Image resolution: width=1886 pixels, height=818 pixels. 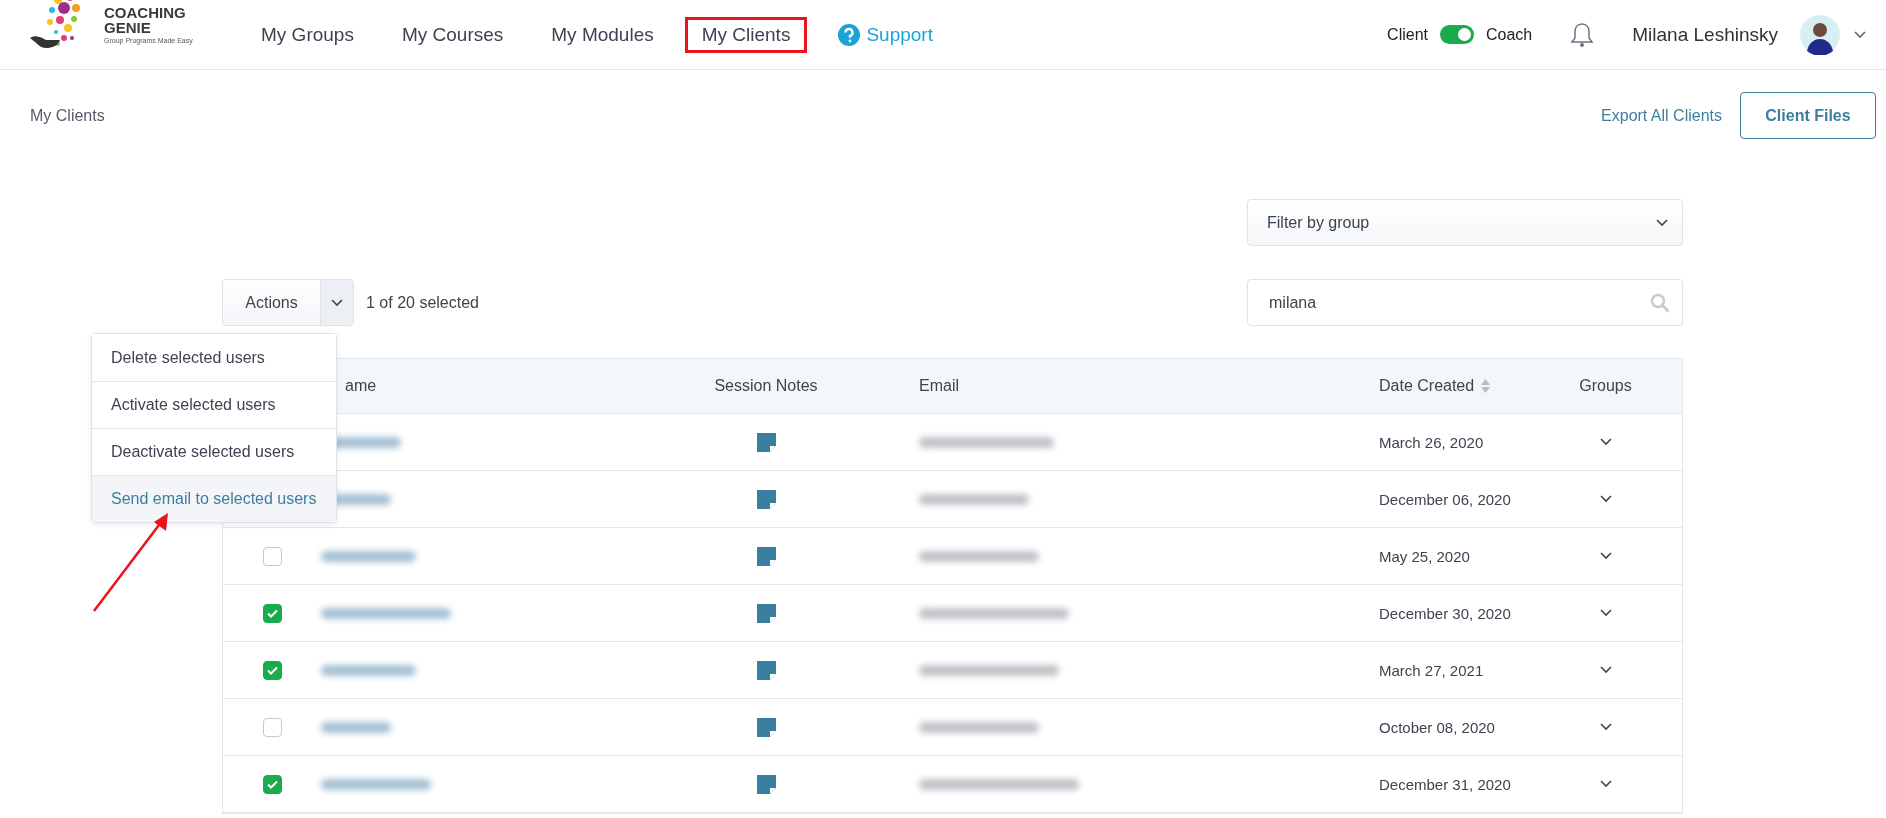 I want to click on client-files-button: Client Files, so click(x=1808, y=115).